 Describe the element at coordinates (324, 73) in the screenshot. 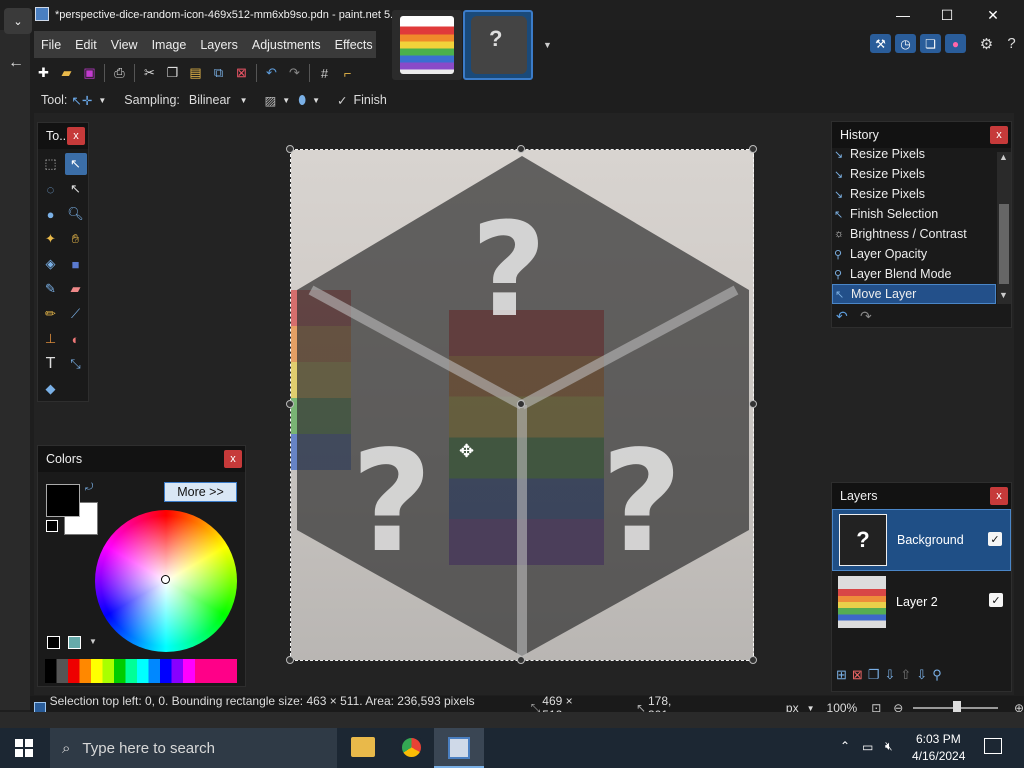

I see `grid-icon: #` at that location.